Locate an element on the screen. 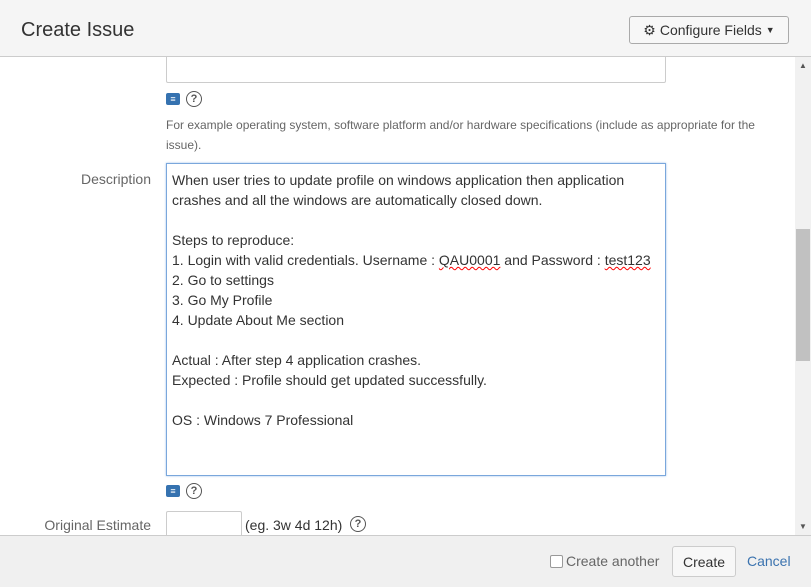  scrollbar: ▲ ▼ is located at coordinates (803, 296).